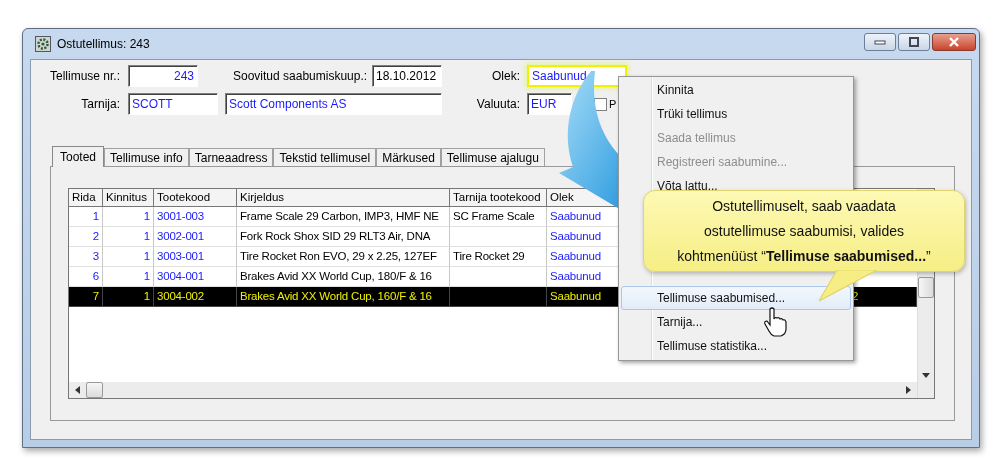  I want to click on column-header: Kirjeldus, so click(343, 198).